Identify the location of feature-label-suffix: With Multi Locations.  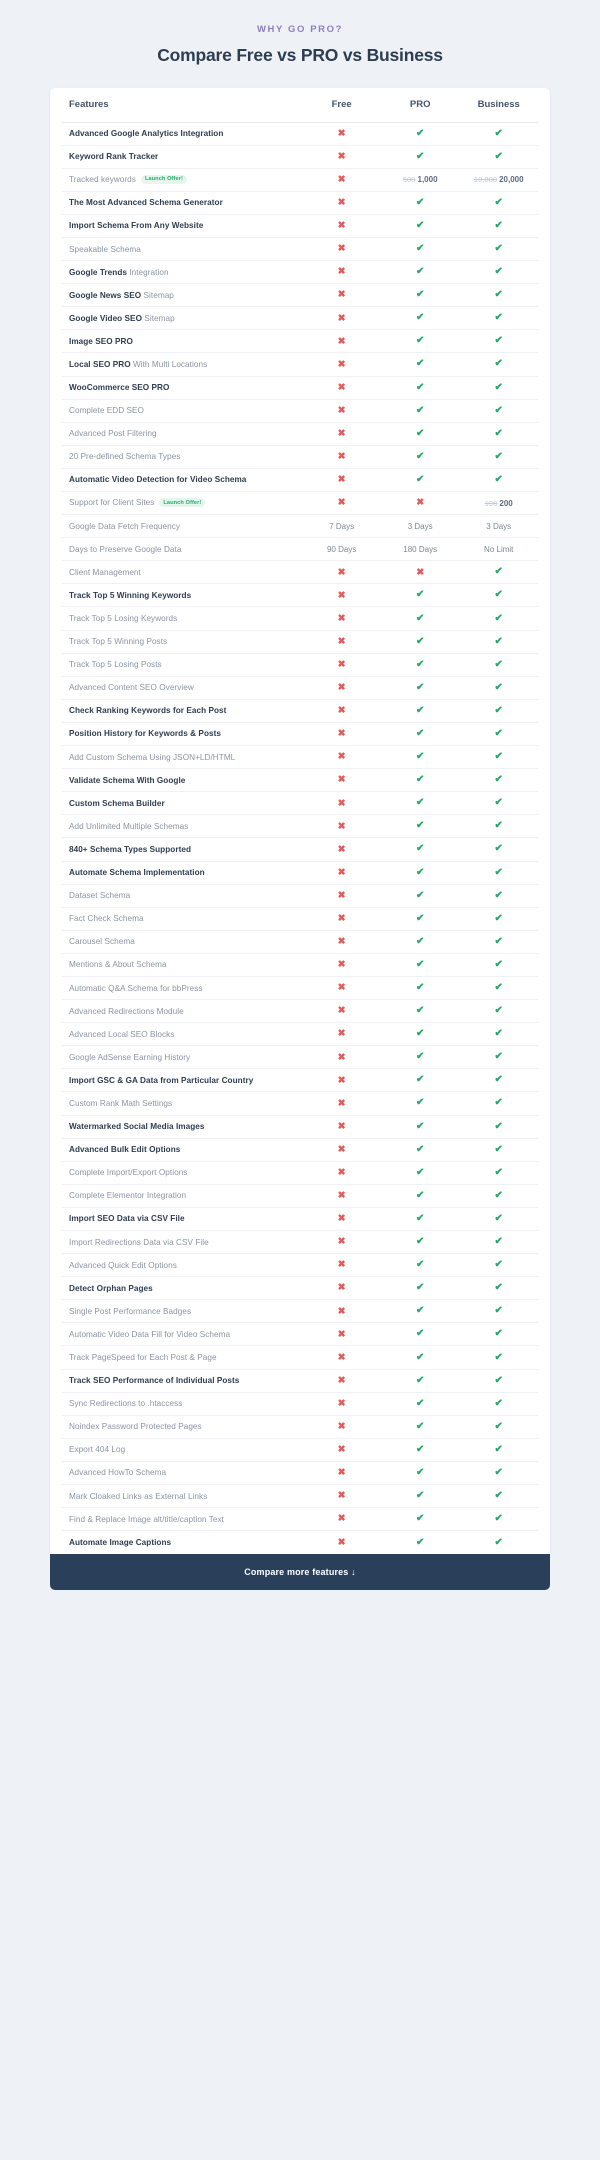
(169, 364).